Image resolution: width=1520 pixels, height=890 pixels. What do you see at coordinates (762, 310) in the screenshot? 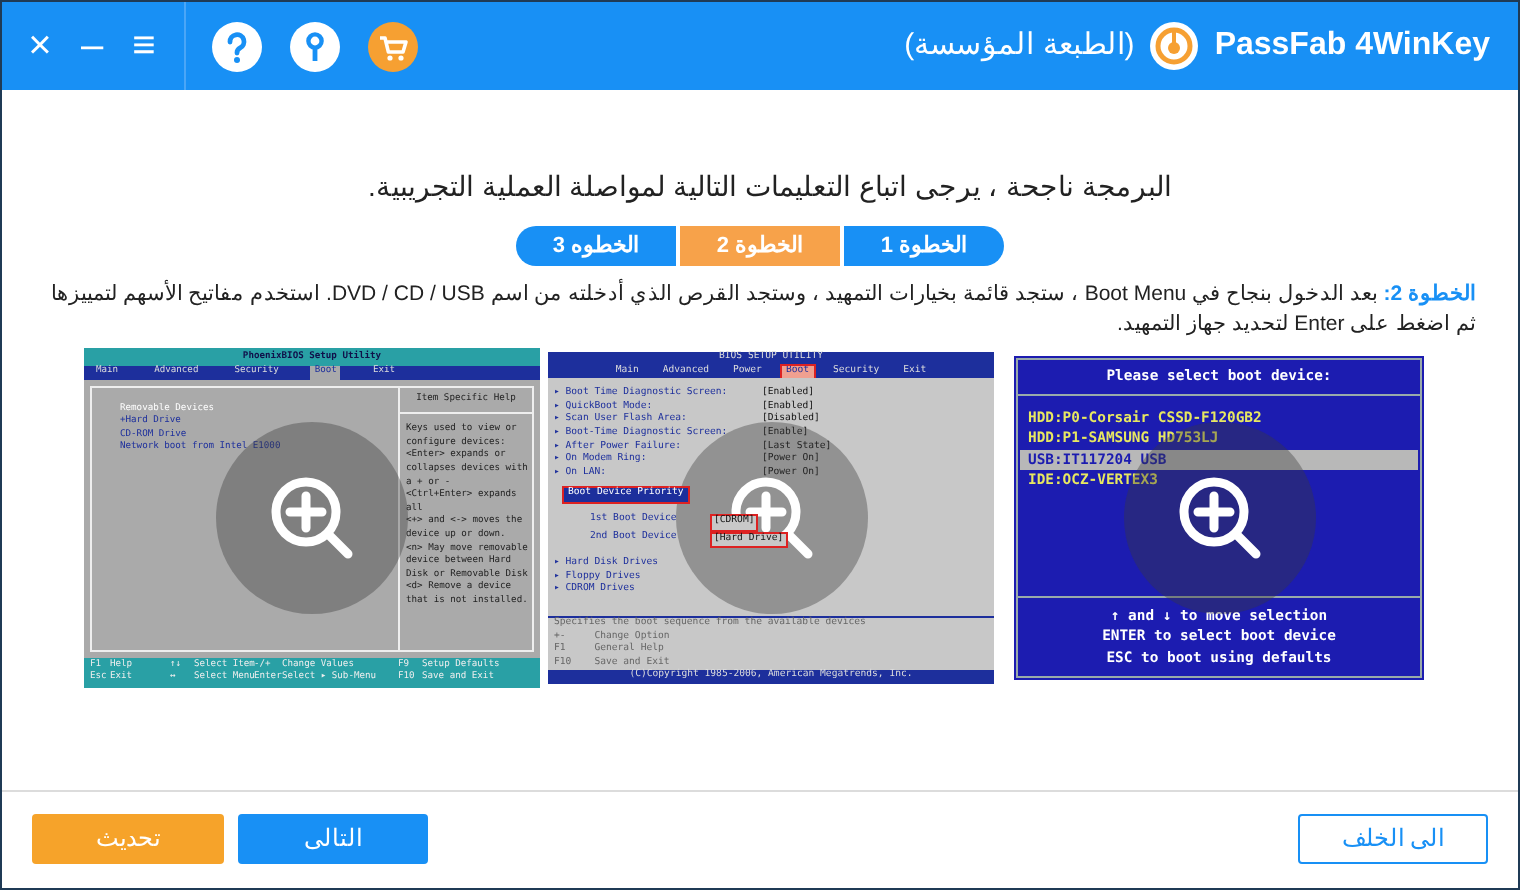
I see `step-description: الخطوة 2: بعد الدخول بنجاح في Boot Menu ، ستجد قائمة بخيارات التمهيد ، وستجد القرص الذي أدخلته من اسم DVD / CD / USB. استخدم مفاتيح الأسهم لتمييزها ثم اضغط على Enter لتحديد جهاز التمهيد.` at bounding box center [762, 310].